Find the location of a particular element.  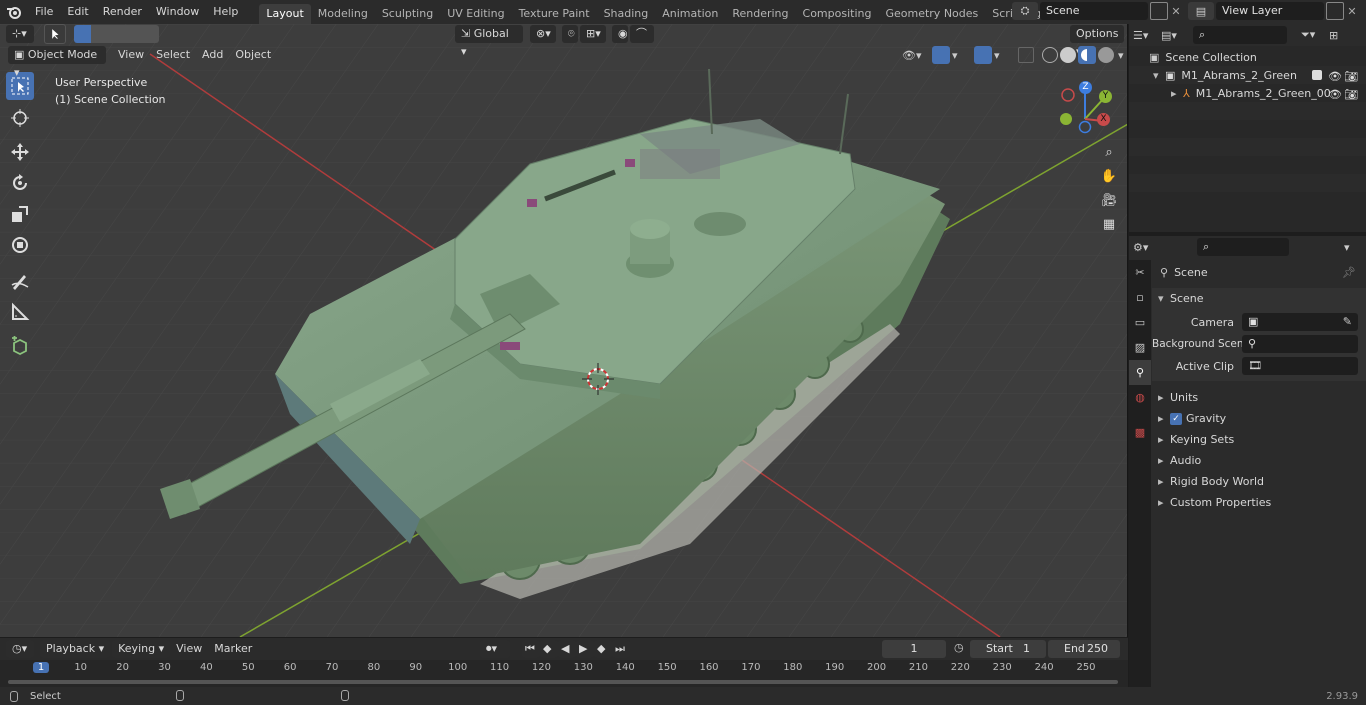

display-mode-icon: ▤▾ is located at coordinates (1174, 35).